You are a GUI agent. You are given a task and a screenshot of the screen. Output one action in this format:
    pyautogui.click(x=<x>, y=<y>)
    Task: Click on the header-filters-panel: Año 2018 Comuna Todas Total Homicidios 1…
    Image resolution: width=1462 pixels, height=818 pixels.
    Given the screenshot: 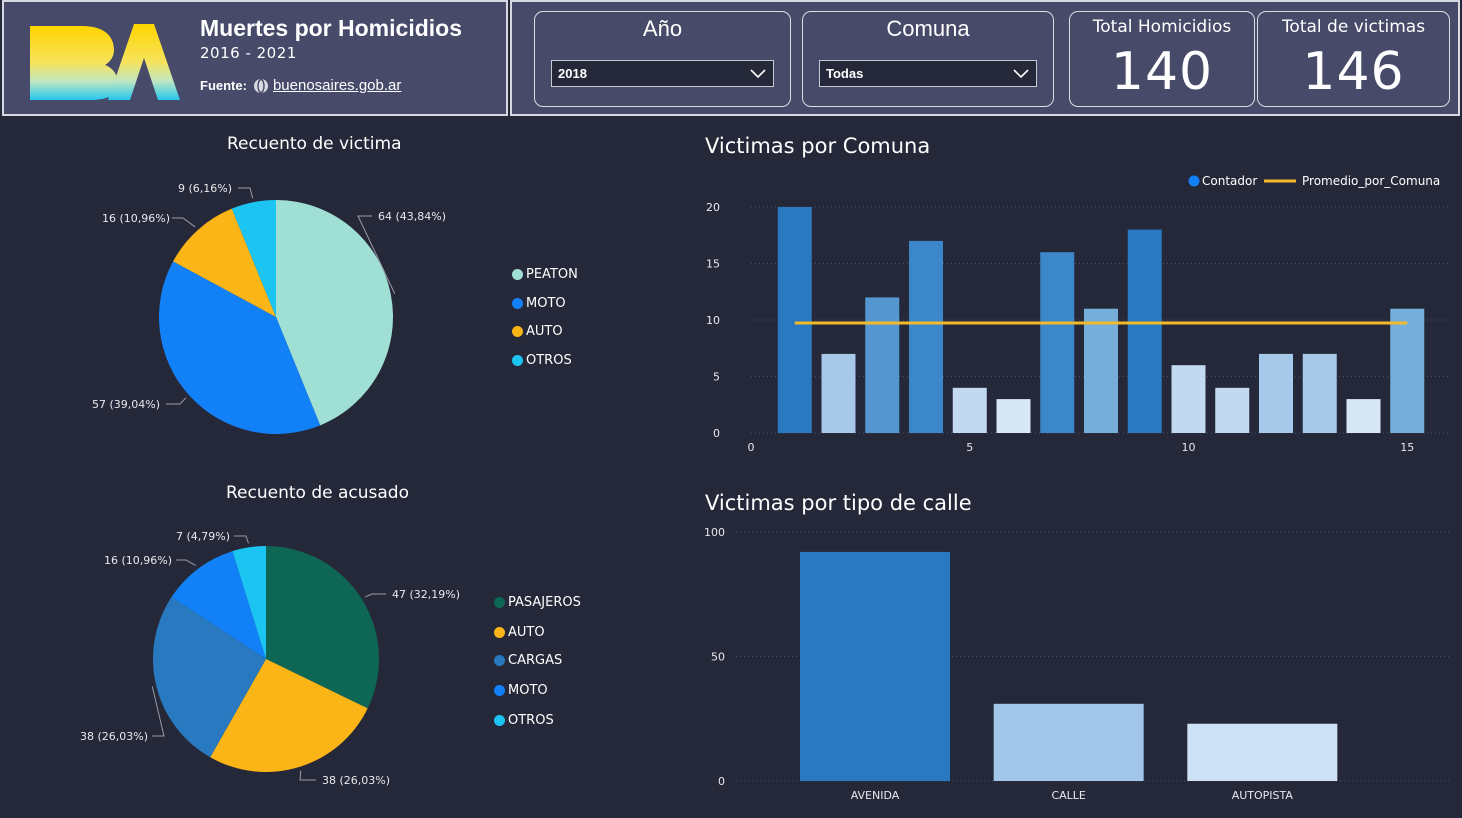 What is the action you would take?
    pyautogui.click(x=985, y=58)
    